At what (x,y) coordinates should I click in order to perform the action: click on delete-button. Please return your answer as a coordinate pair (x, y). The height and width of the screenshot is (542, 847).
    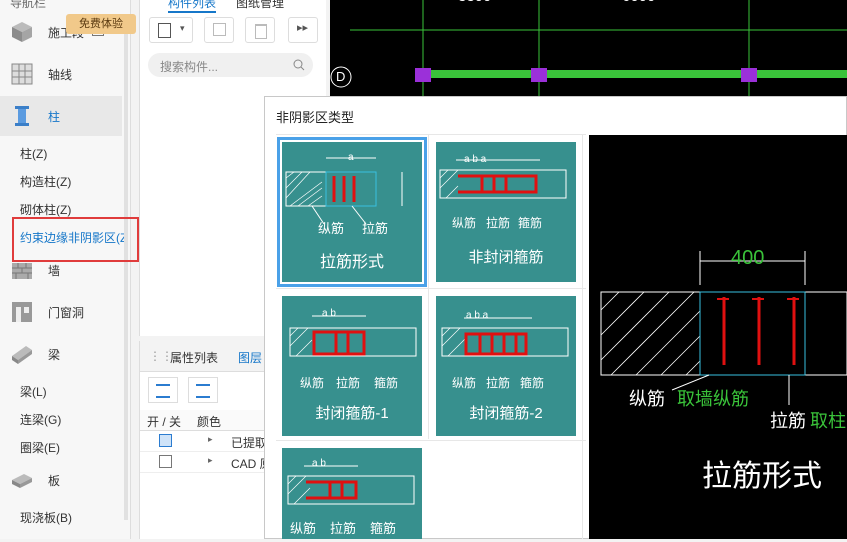
    Looking at the image, I should click on (260, 30).